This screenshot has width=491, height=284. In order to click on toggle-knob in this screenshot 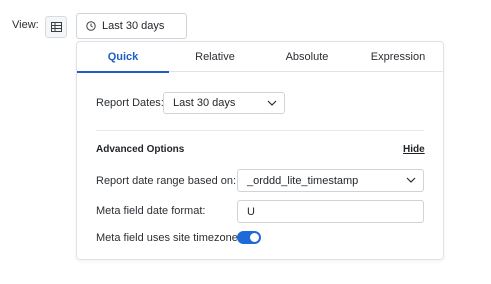, I will do `click(254, 237)`.